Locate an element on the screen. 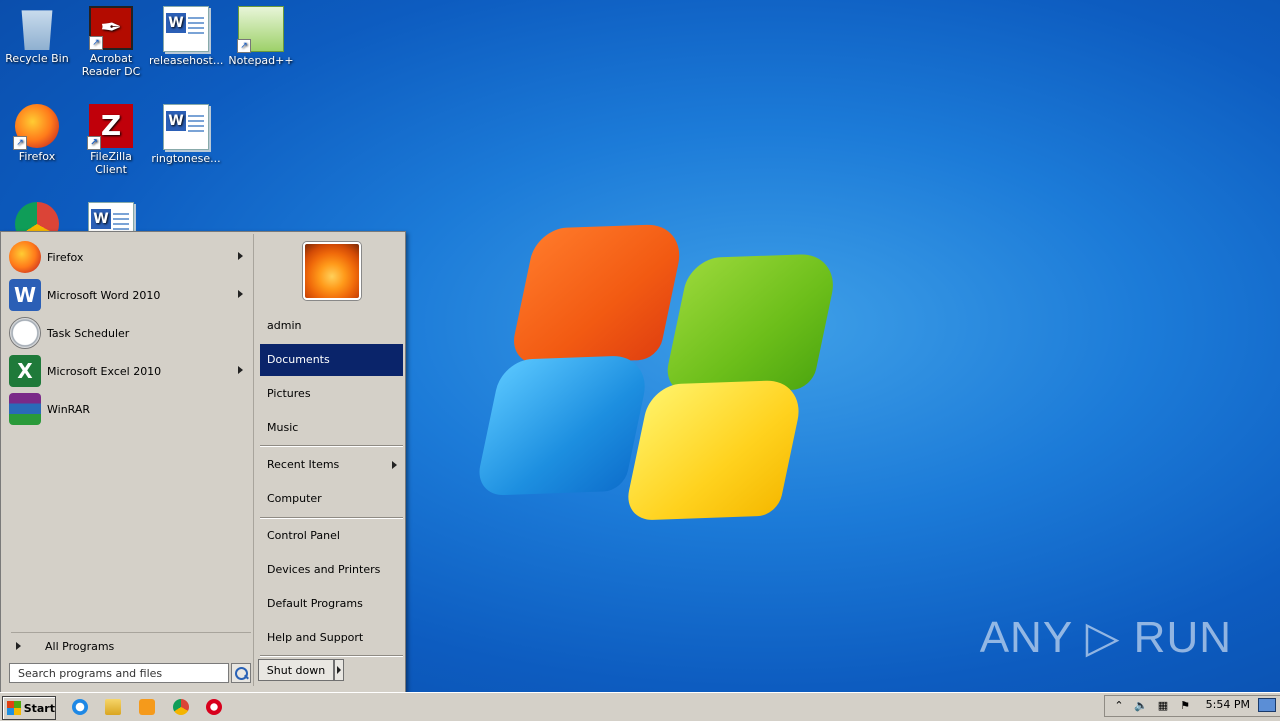  media-player-icon is located at coordinates (147, 707).